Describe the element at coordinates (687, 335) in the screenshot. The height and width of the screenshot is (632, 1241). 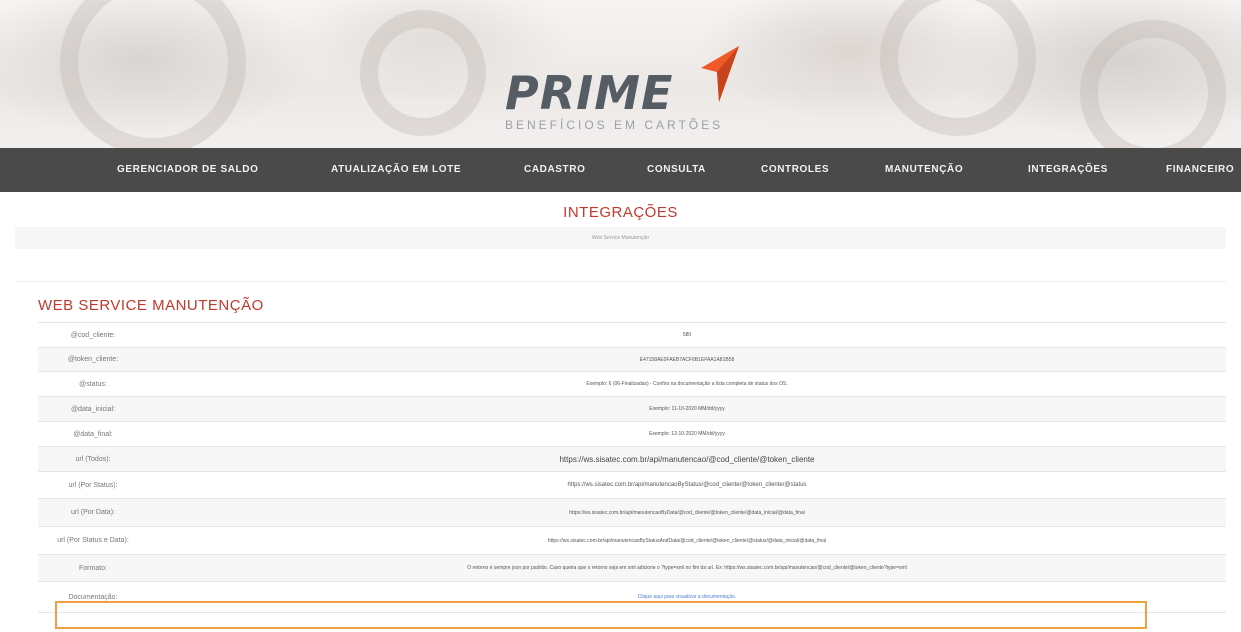
I see `row-value: 580` at that location.